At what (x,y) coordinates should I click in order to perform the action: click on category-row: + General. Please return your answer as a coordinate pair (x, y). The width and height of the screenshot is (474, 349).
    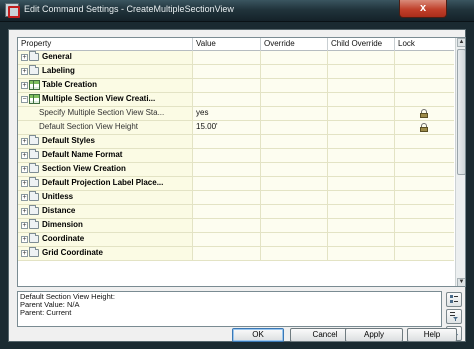
    Looking at the image, I should click on (236, 58).